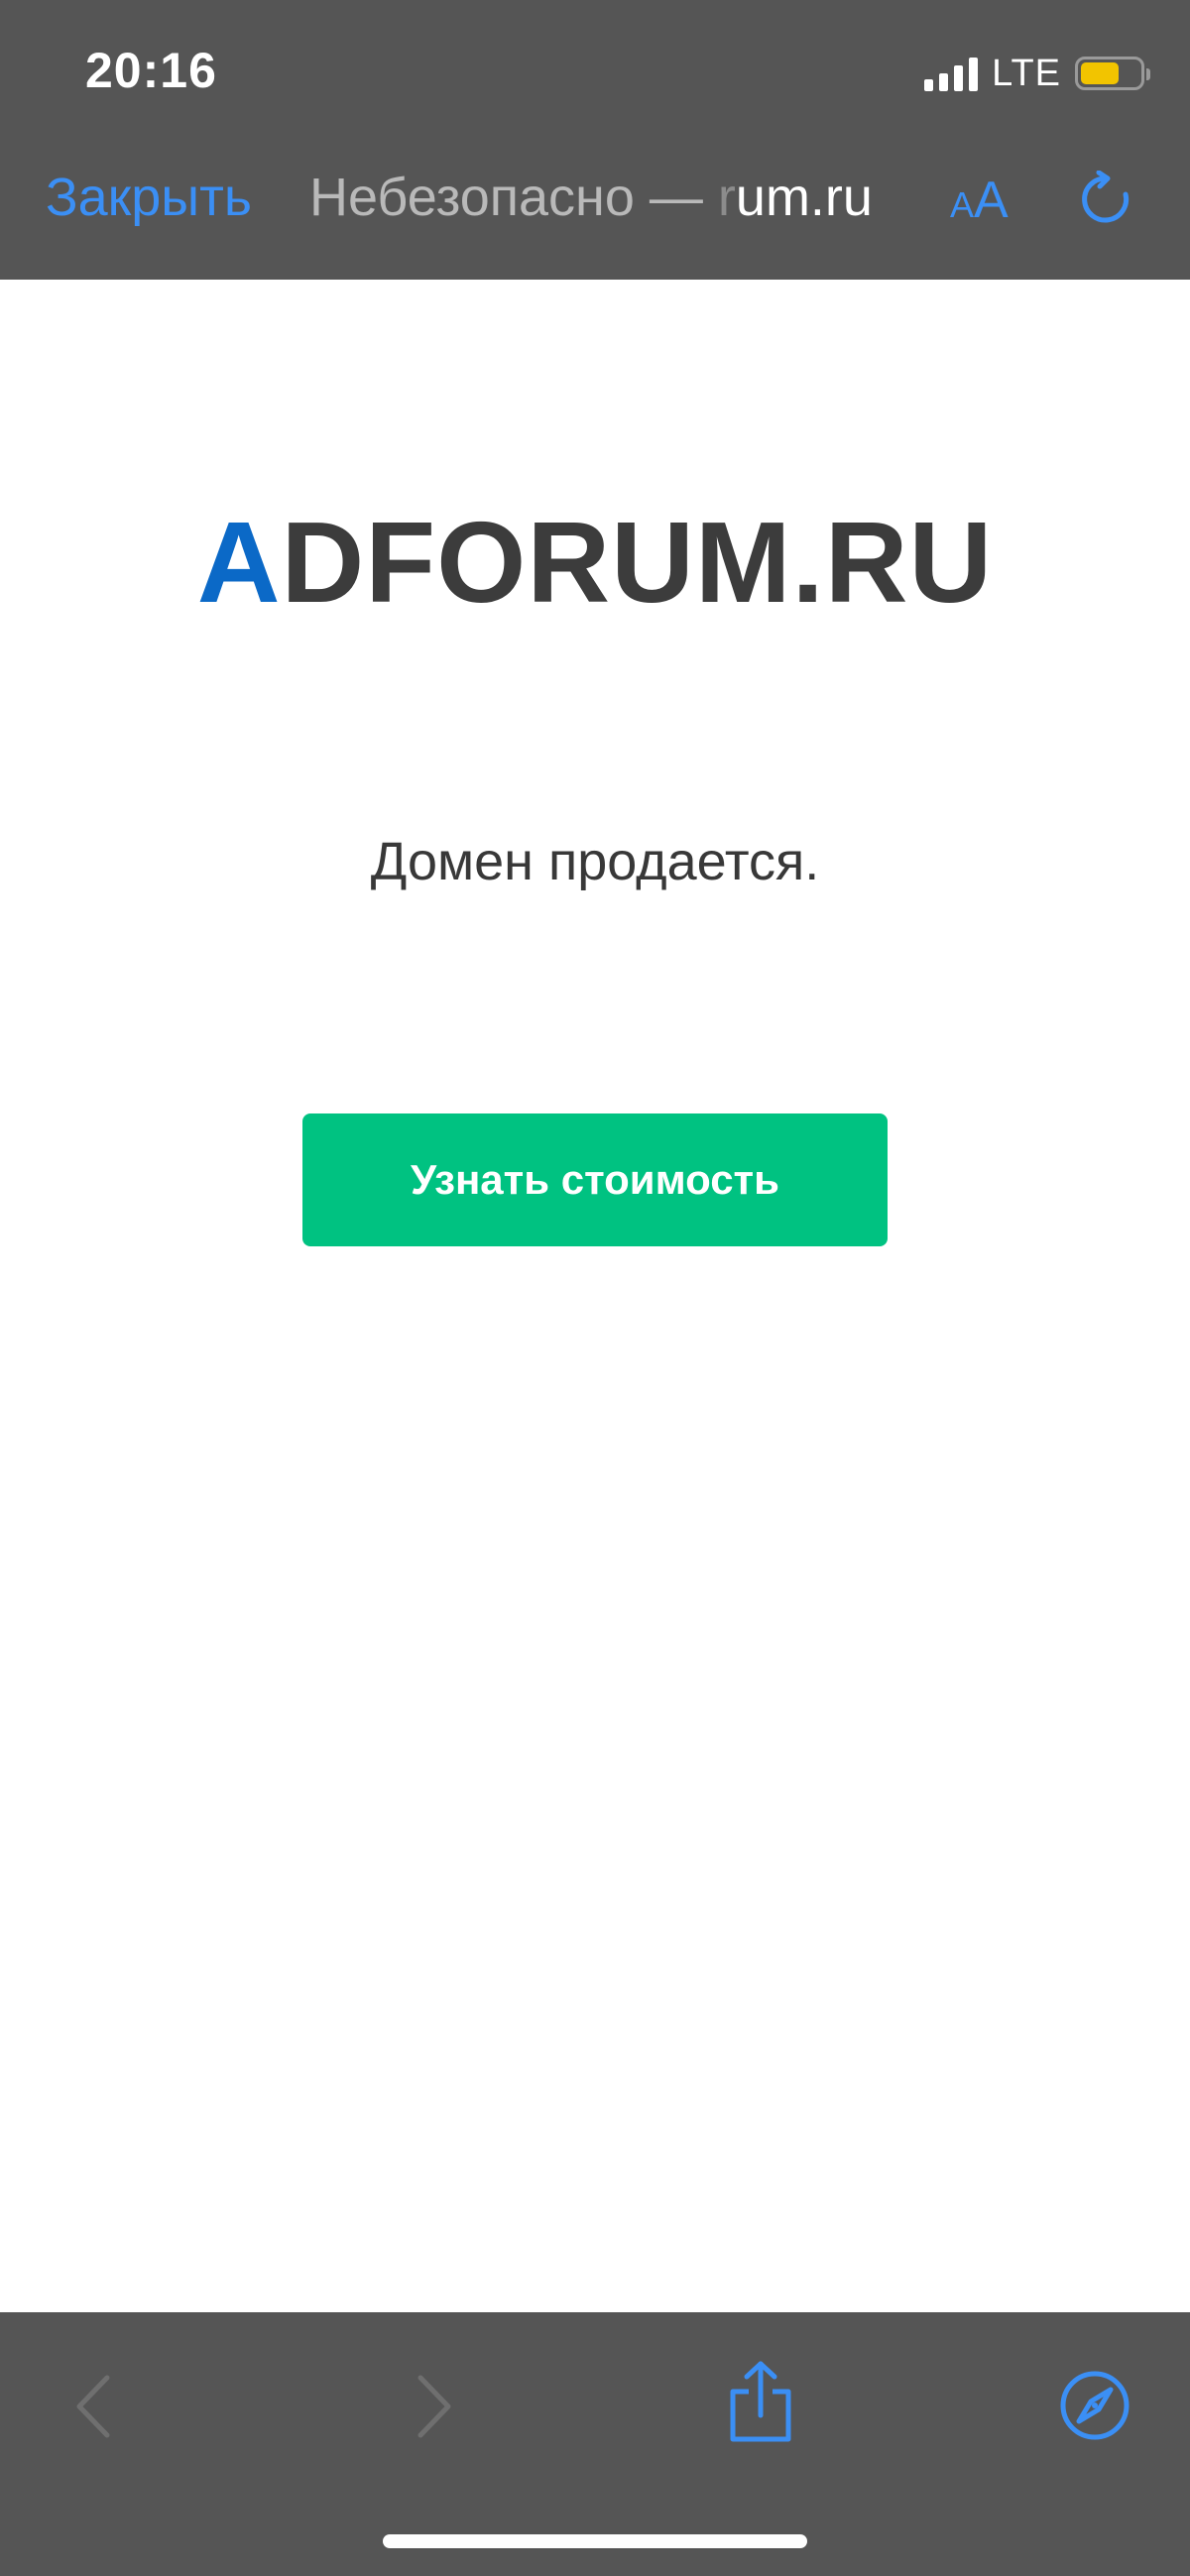 This screenshot has width=1190, height=2576. What do you see at coordinates (951, 74) in the screenshot?
I see `signal-icon` at bounding box center [951, 74].